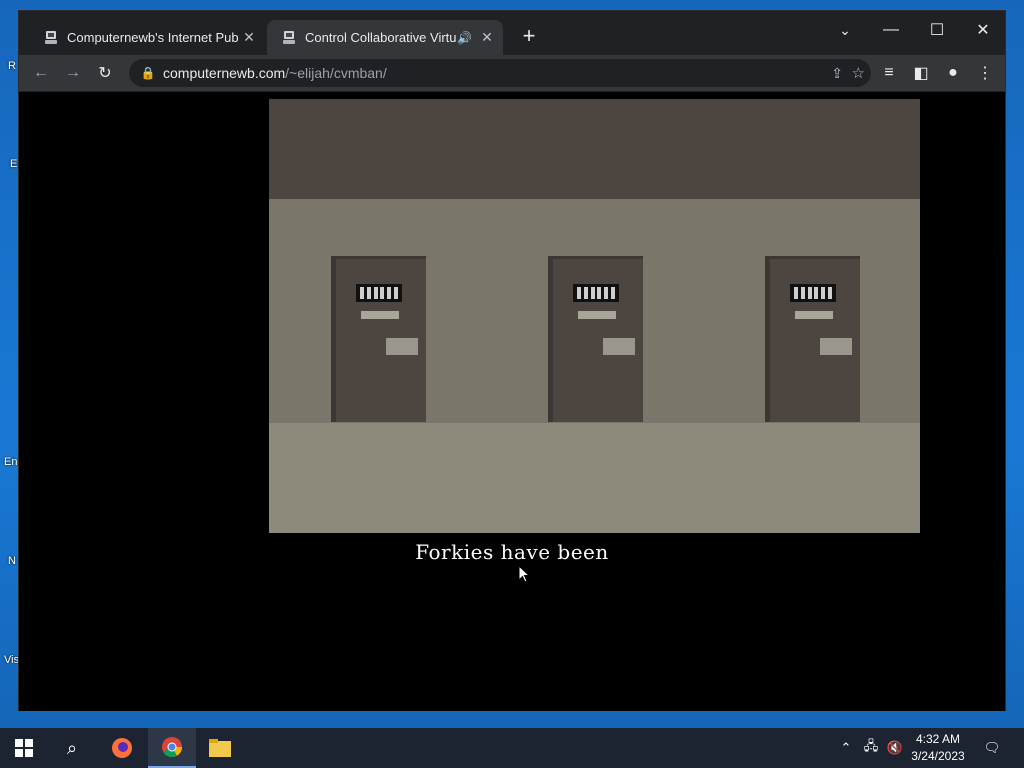 The height and width of the screenshot is (768, 1024). I want to click on desktop-icon-label: R, so click(12, 66).